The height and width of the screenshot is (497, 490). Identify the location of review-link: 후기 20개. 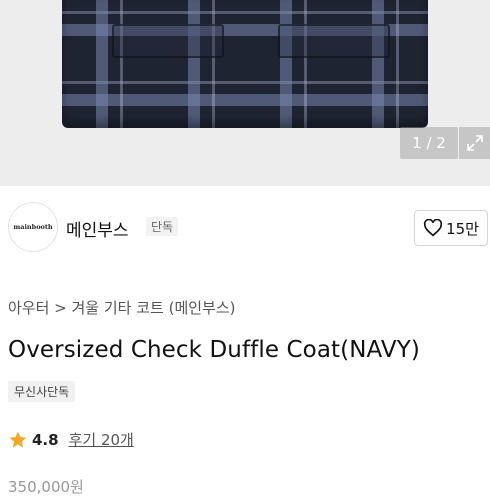
(101, 439).